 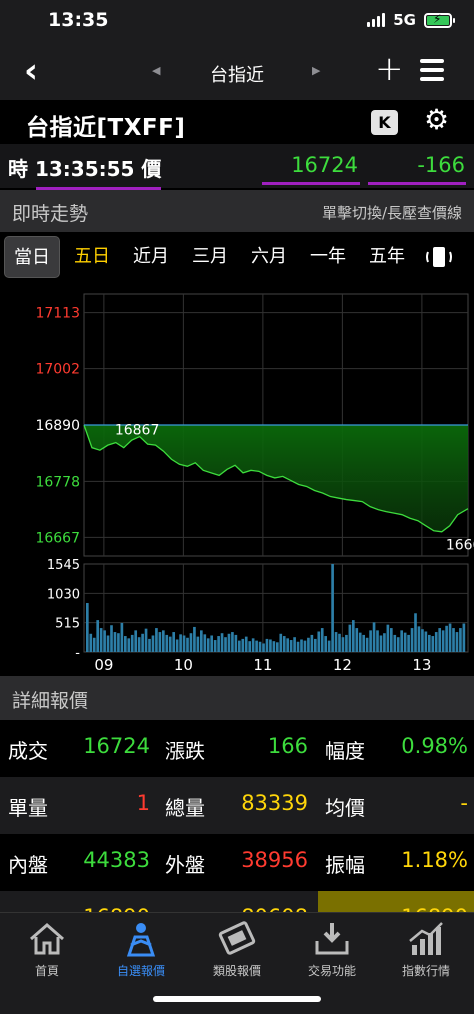 What do you see at coordinates (237, 949) in the screenshot?
I see `tabbar-sector: 類股報價` at bounding box center [237, 949].